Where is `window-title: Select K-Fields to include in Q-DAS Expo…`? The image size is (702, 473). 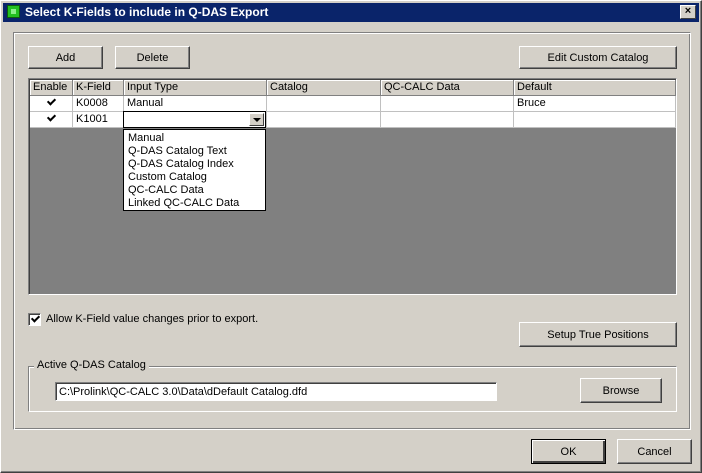
window-title: Select K-Fields to include in Q-DAS Expo… is located at coordinates (147, 12).